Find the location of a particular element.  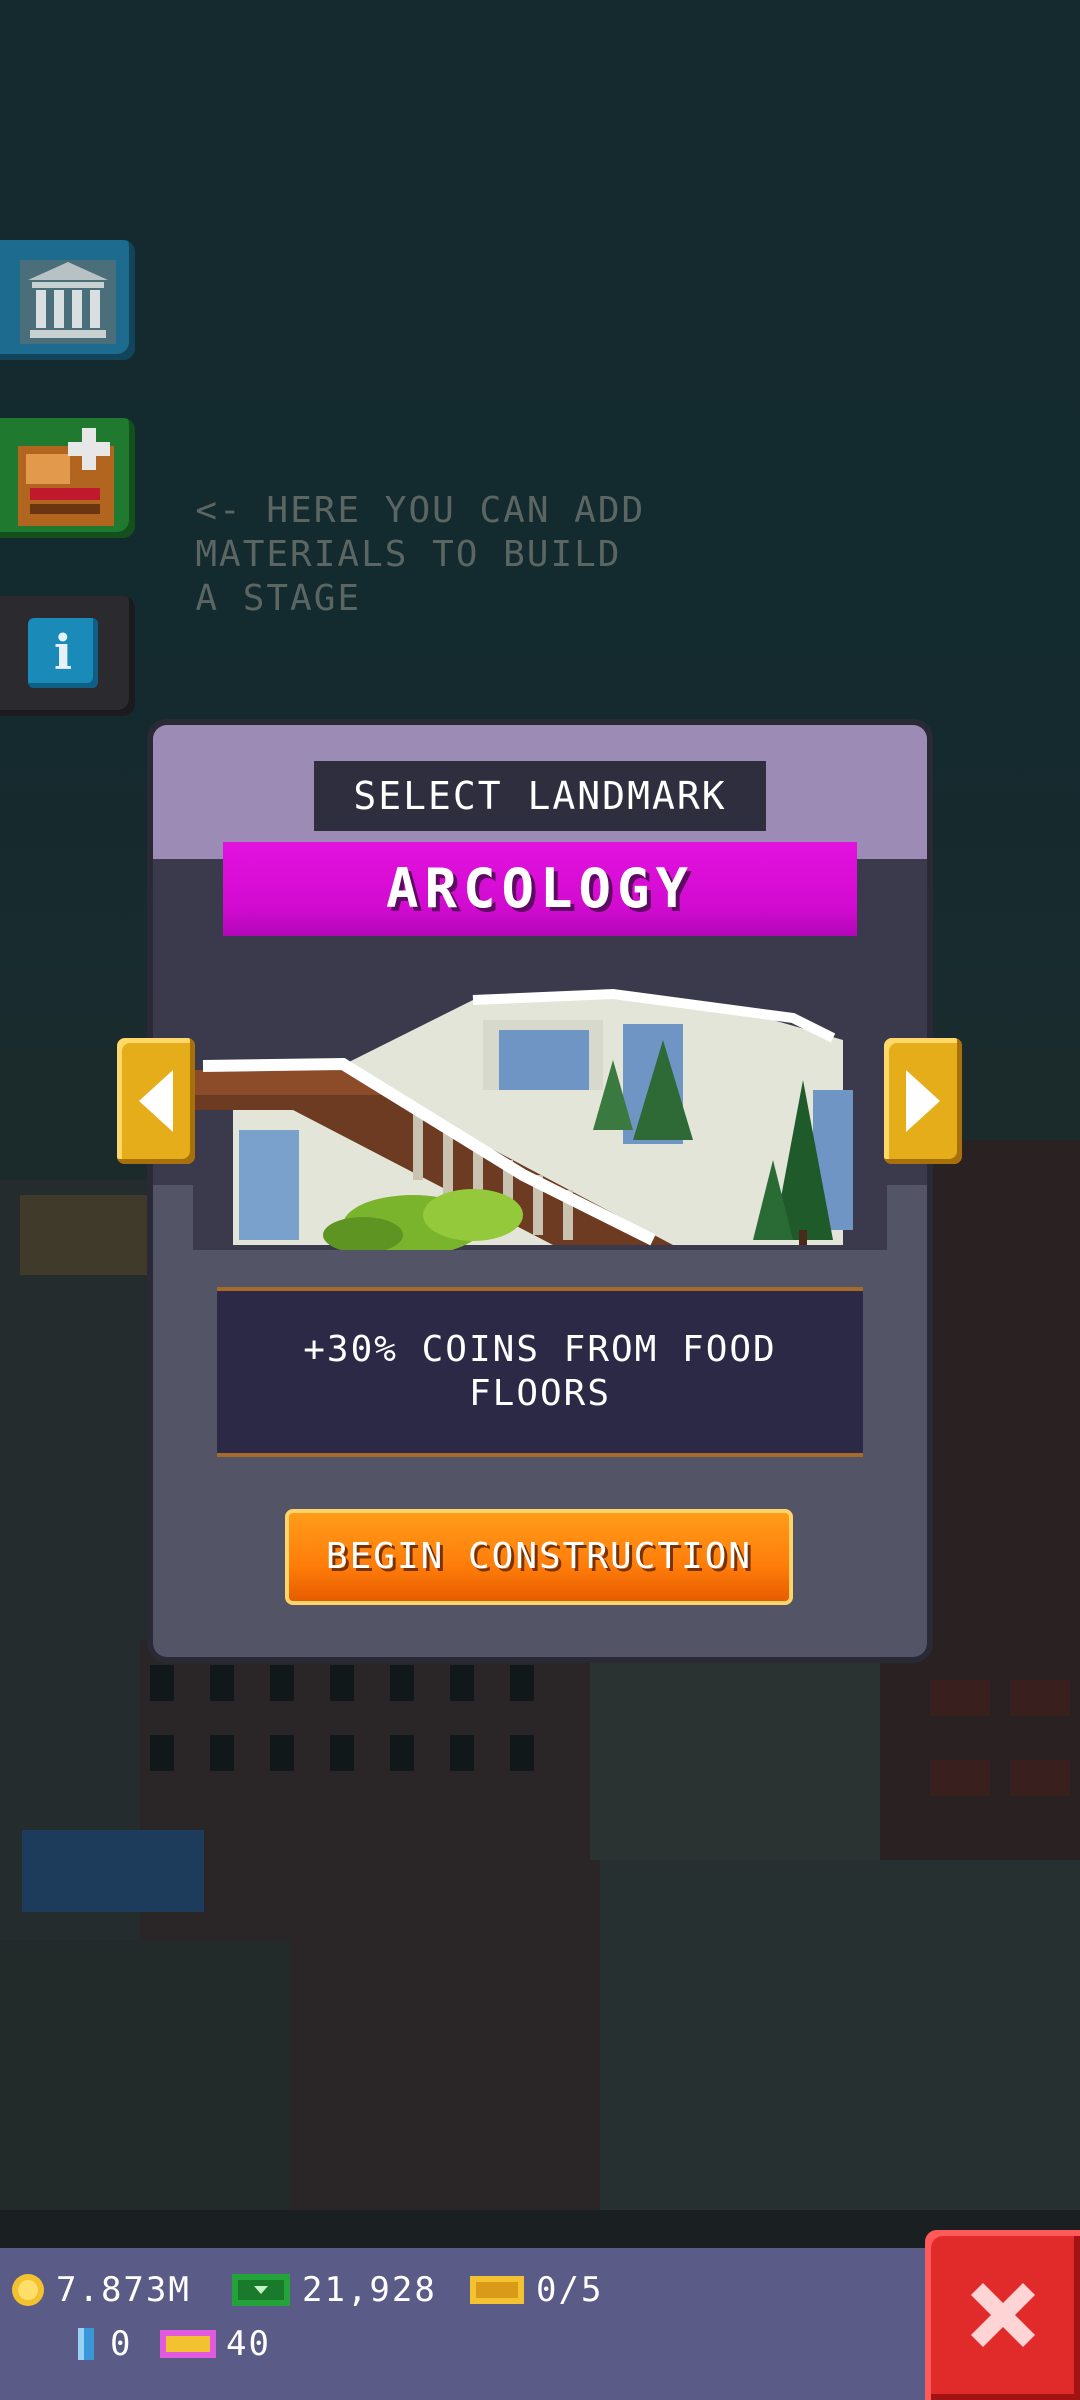

background-billboard-food is located at coordinates (90, 1235).